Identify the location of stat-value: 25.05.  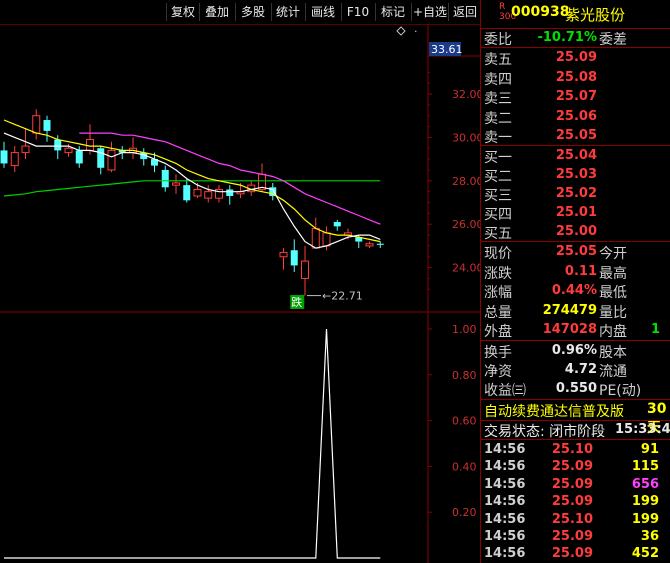
(576, 251).